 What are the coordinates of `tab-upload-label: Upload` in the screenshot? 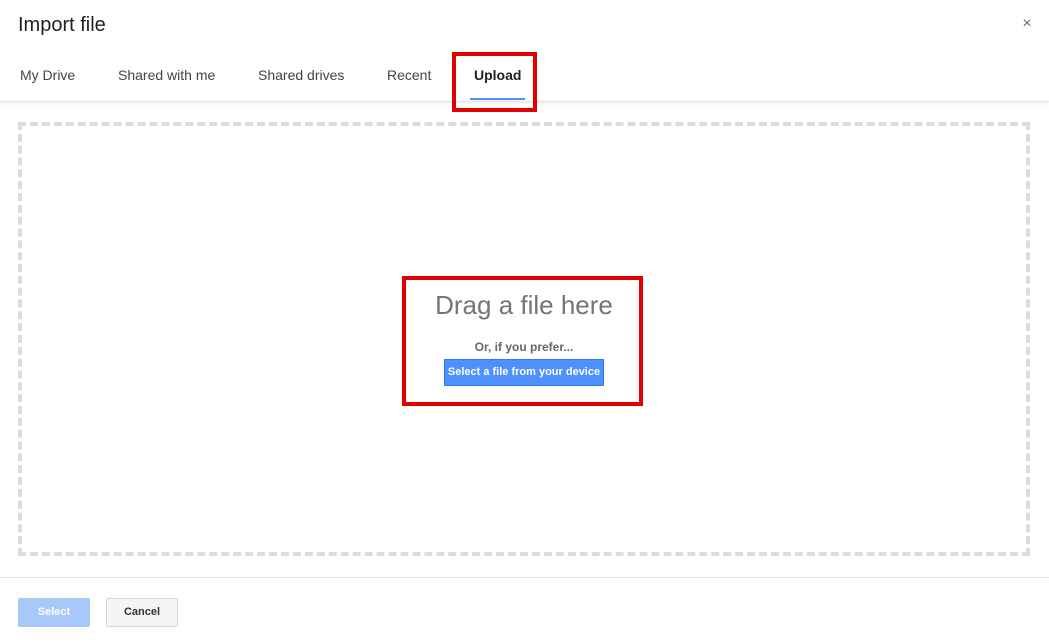 It's located at (498, 75).